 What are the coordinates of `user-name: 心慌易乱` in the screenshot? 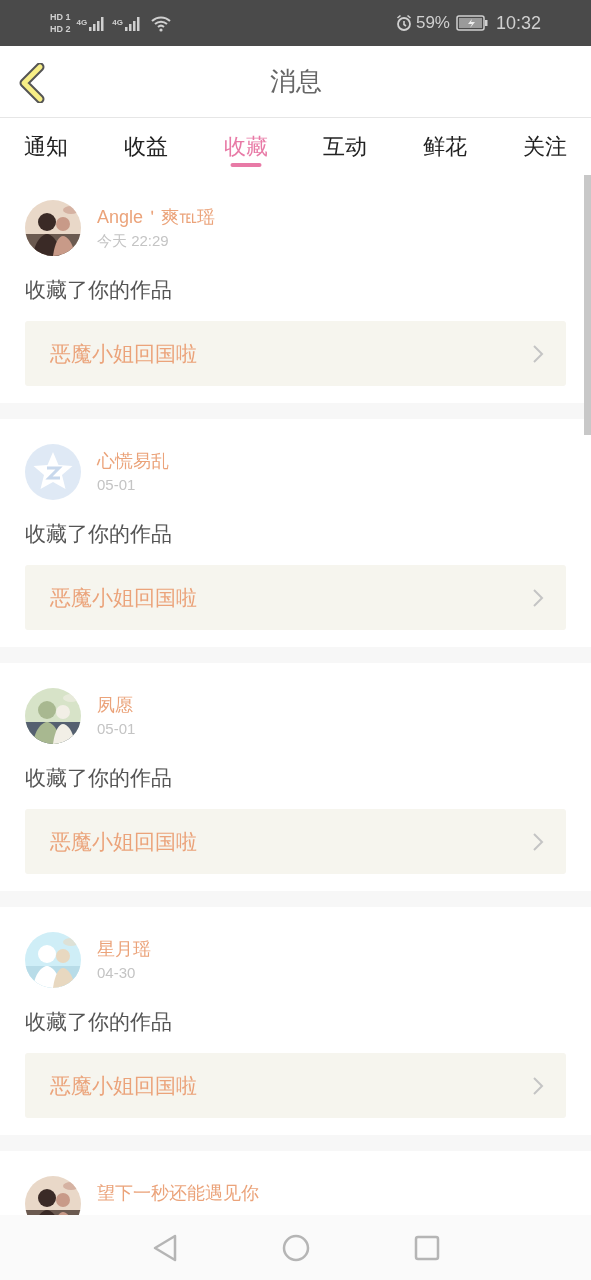 It's located at (133, 461).